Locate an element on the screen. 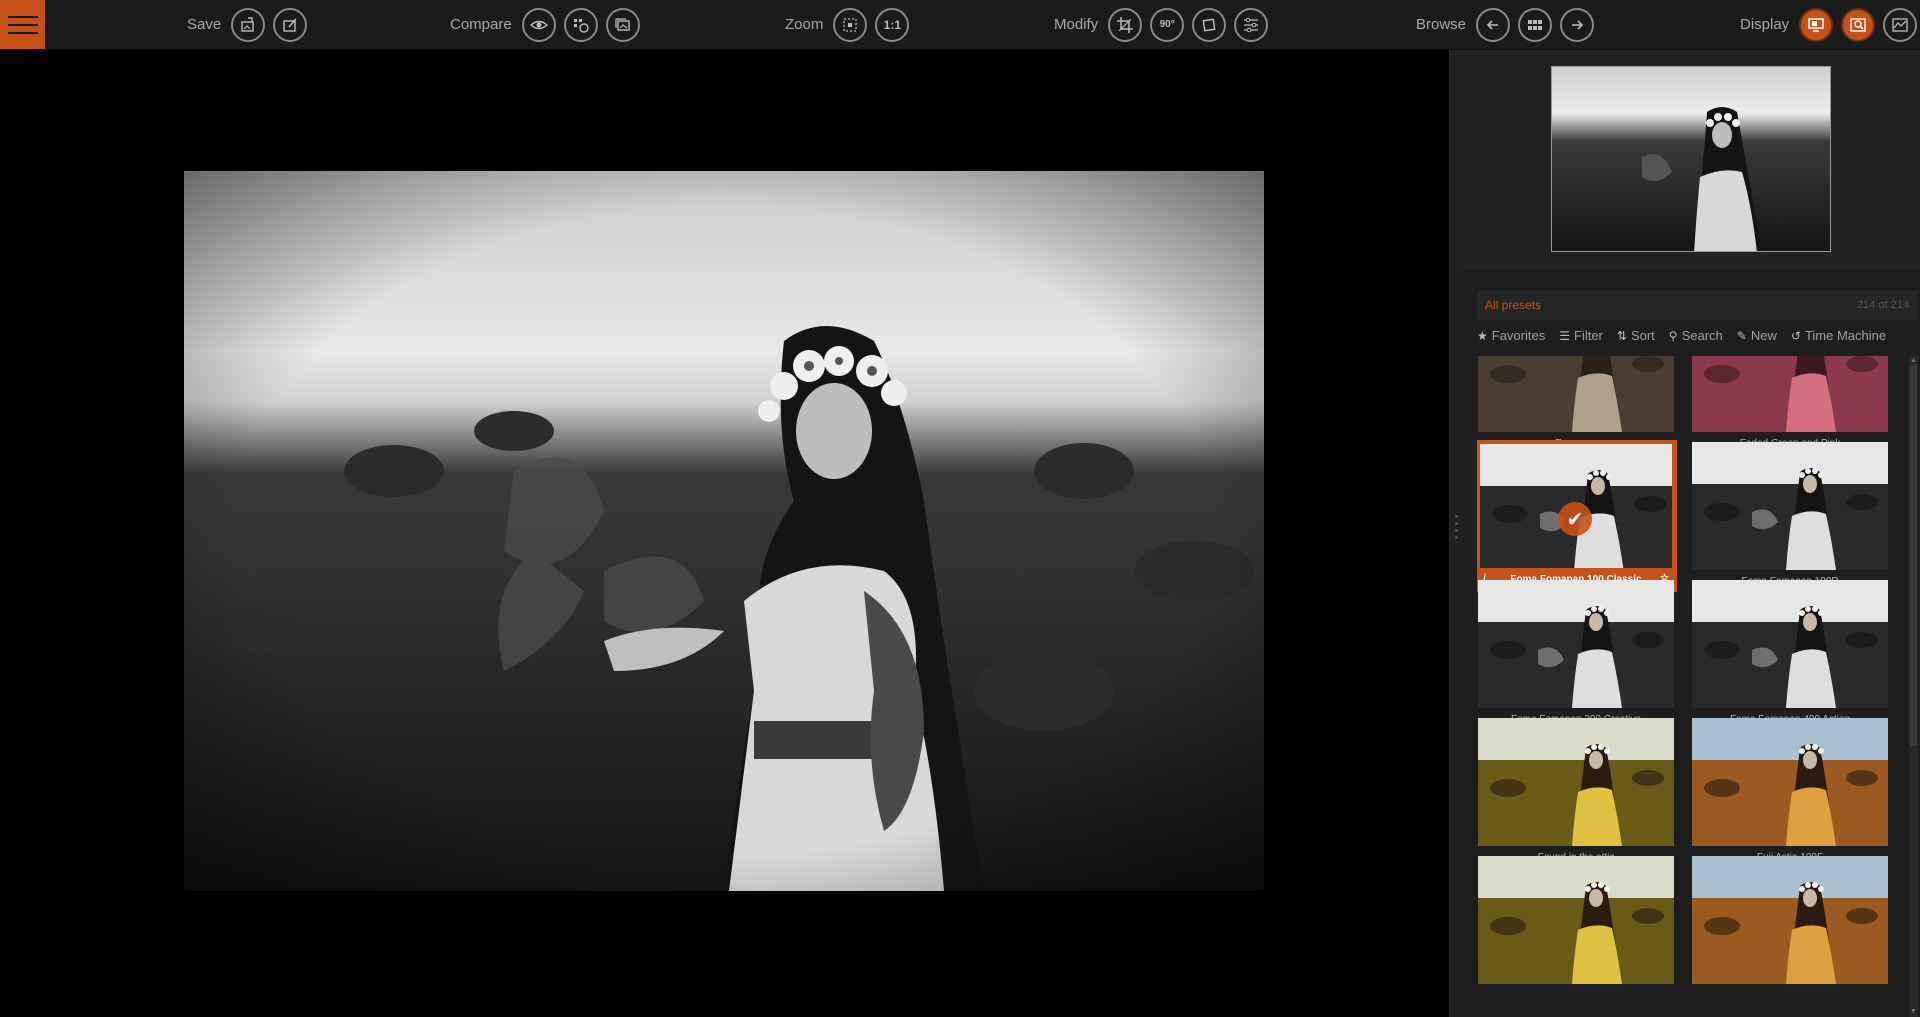 This screenshot has width=1920, height=1017. edit-image-icon is located at coordinates (290, 24).